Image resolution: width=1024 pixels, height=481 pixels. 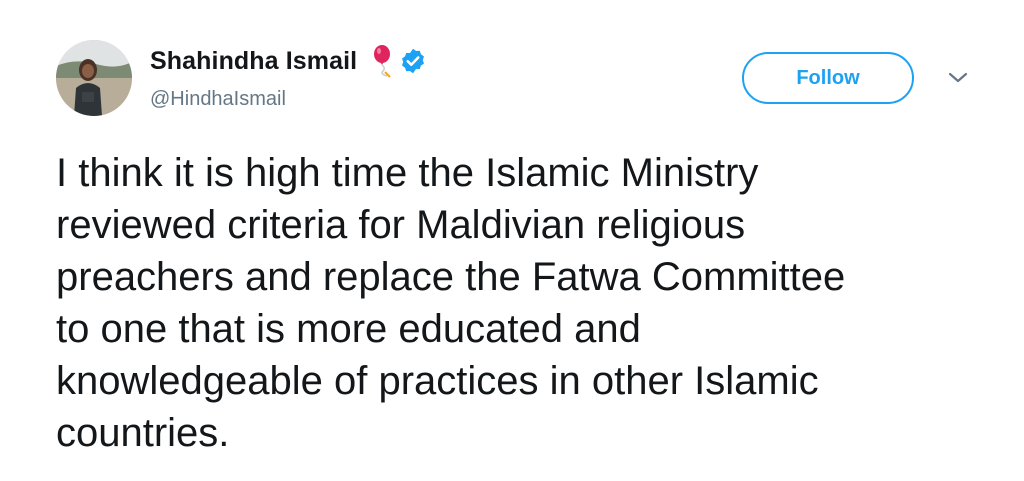 I want to click on display-name: Shahindha Ismail, so click(x=253, y=61).